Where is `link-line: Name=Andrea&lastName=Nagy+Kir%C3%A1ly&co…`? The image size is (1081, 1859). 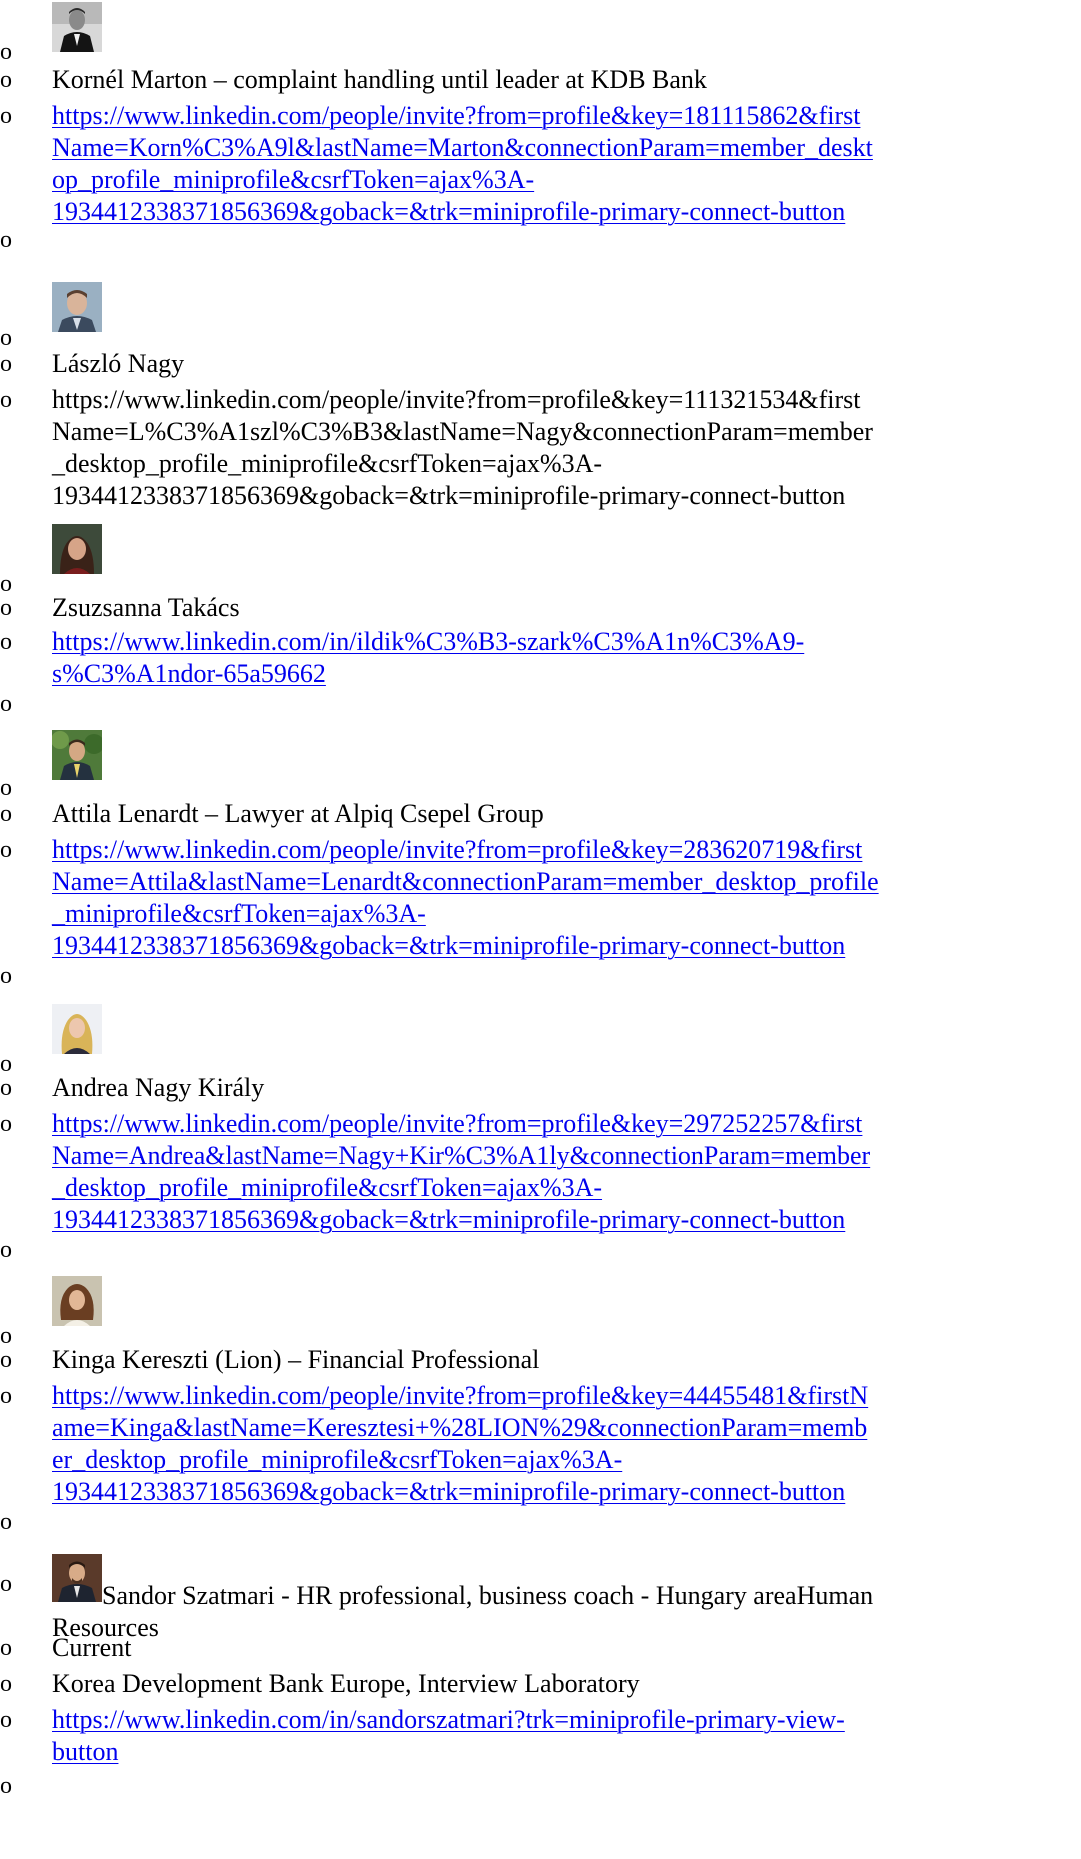 link-line: Name=Andrea&lastName=Nagy+Kir%C3%A1ly&co… is located at coordinates (461, 1155).